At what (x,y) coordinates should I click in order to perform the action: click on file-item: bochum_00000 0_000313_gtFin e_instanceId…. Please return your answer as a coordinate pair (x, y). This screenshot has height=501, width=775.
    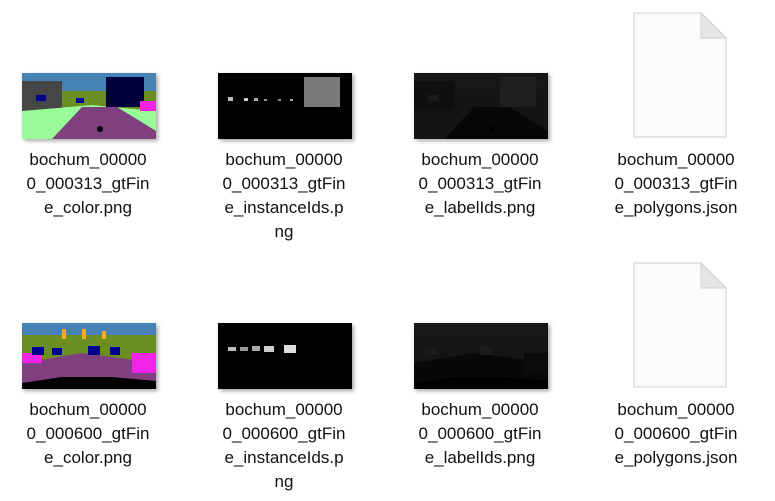
    Looking at the image, I should click on (284, 120).